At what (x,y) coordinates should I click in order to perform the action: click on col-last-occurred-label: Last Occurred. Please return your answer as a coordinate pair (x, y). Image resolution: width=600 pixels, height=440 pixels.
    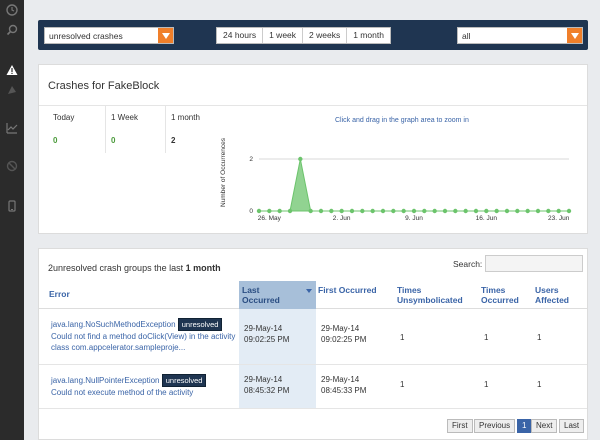
    Looking at the image, I should click on (261, 295).